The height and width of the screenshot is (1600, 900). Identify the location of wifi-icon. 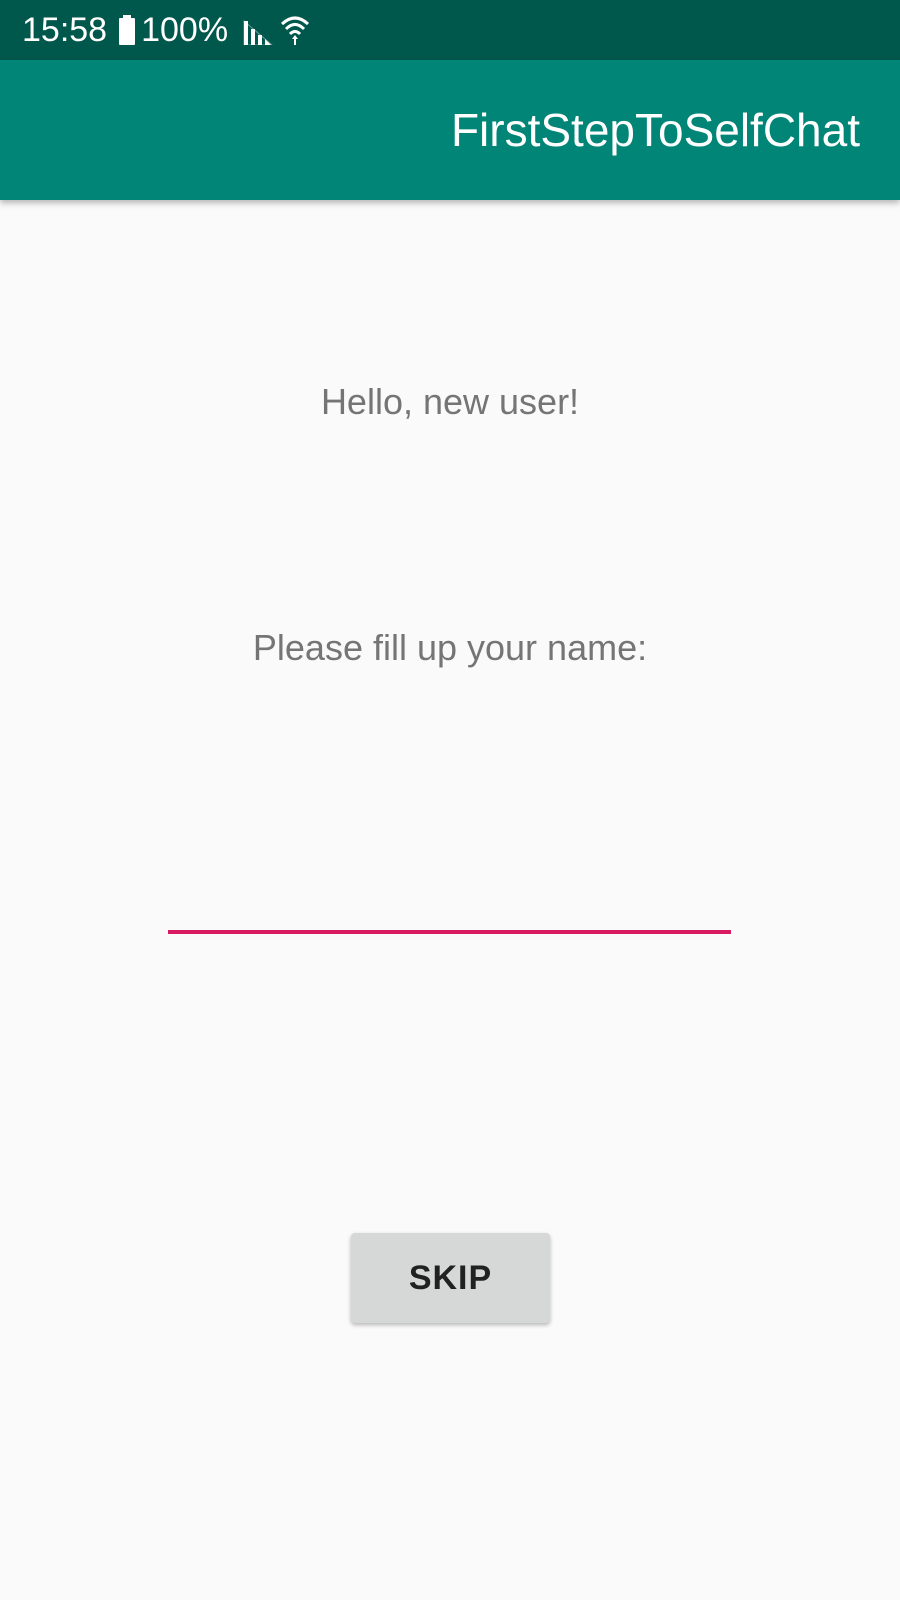
(295, 30).